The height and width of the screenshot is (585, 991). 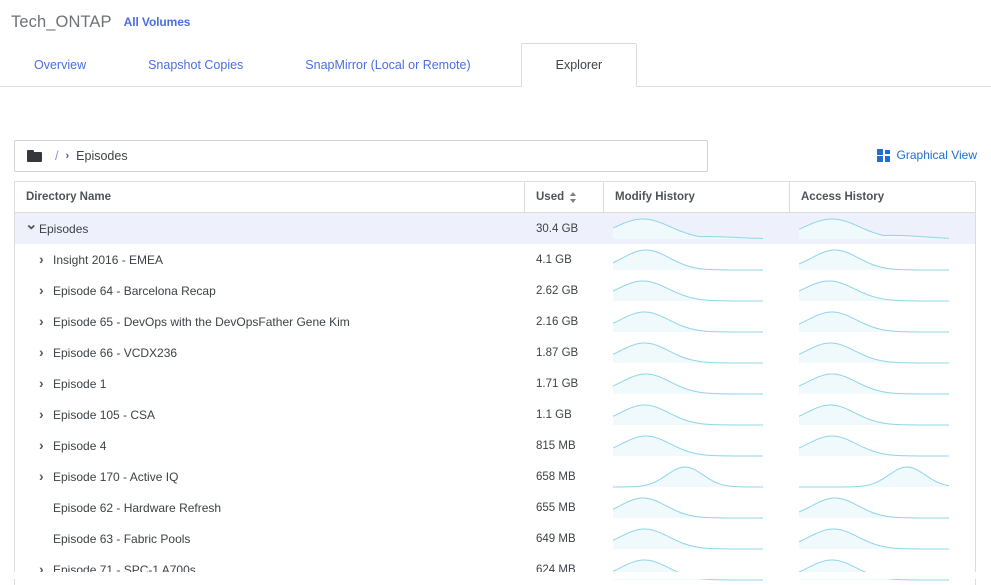 I want to click on cell-used: 1.71 GB, so click(x=557, y=383).